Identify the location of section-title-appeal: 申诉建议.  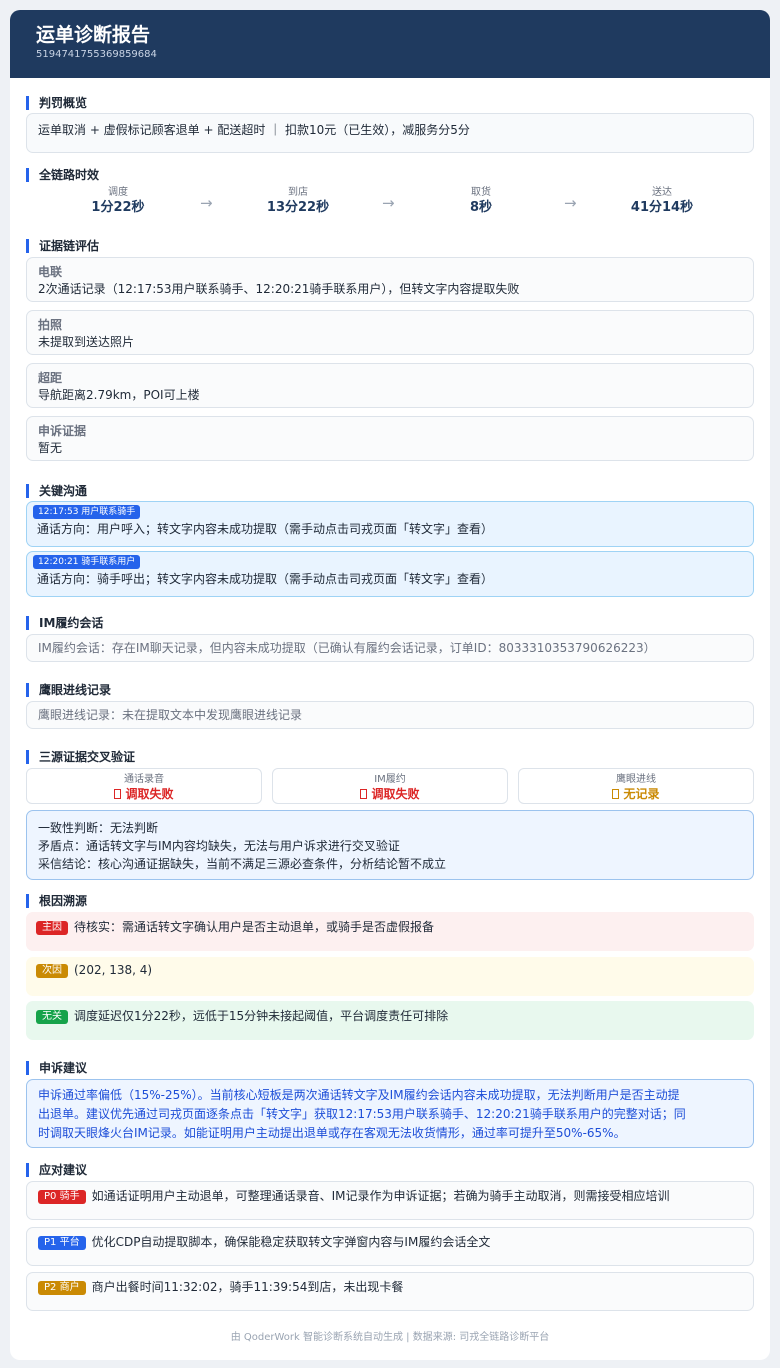
(56, 1068).